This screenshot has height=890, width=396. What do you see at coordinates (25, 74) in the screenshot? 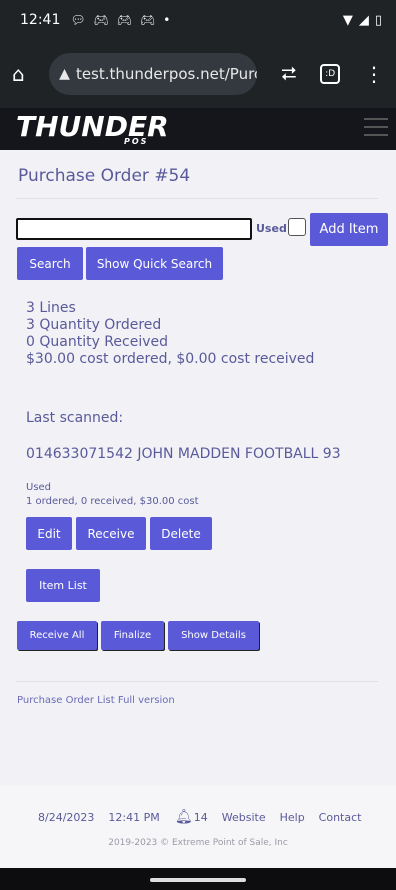
I see `home-icon: ⌂` at bounding box center [25, 74].